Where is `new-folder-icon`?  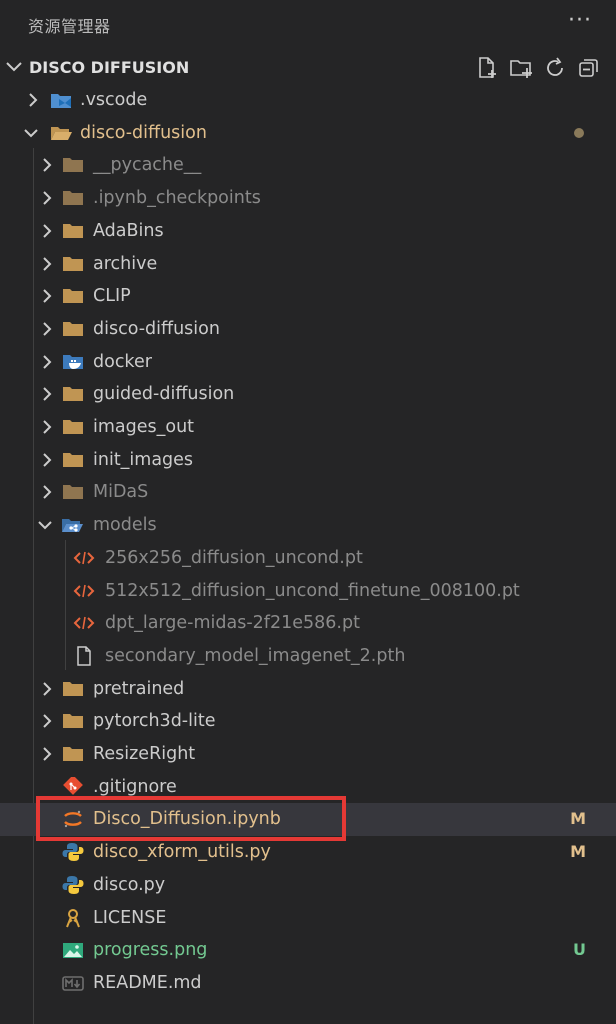
new-folder-icon is located at coordinates (521, 69).